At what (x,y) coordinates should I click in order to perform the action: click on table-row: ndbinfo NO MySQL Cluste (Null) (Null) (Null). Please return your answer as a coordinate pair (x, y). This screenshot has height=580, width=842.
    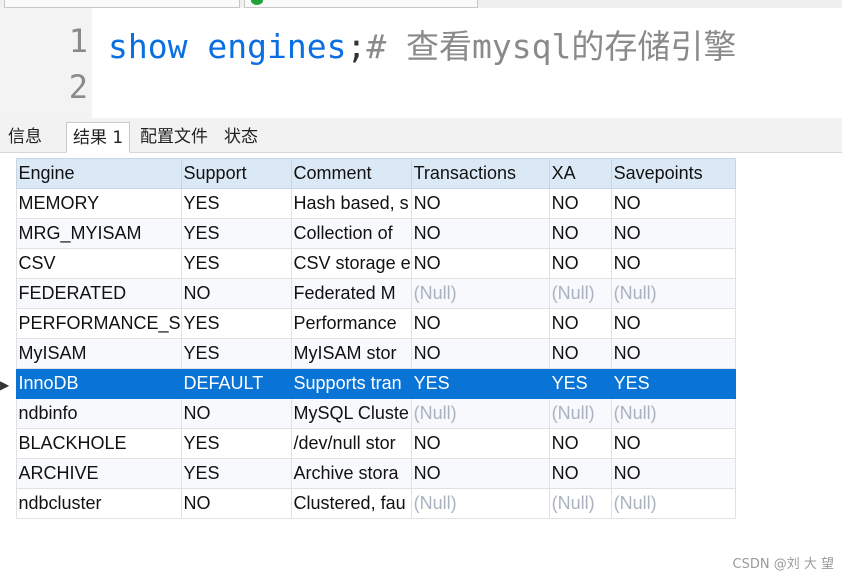
    Looking at the image, I should click on (368, 413).